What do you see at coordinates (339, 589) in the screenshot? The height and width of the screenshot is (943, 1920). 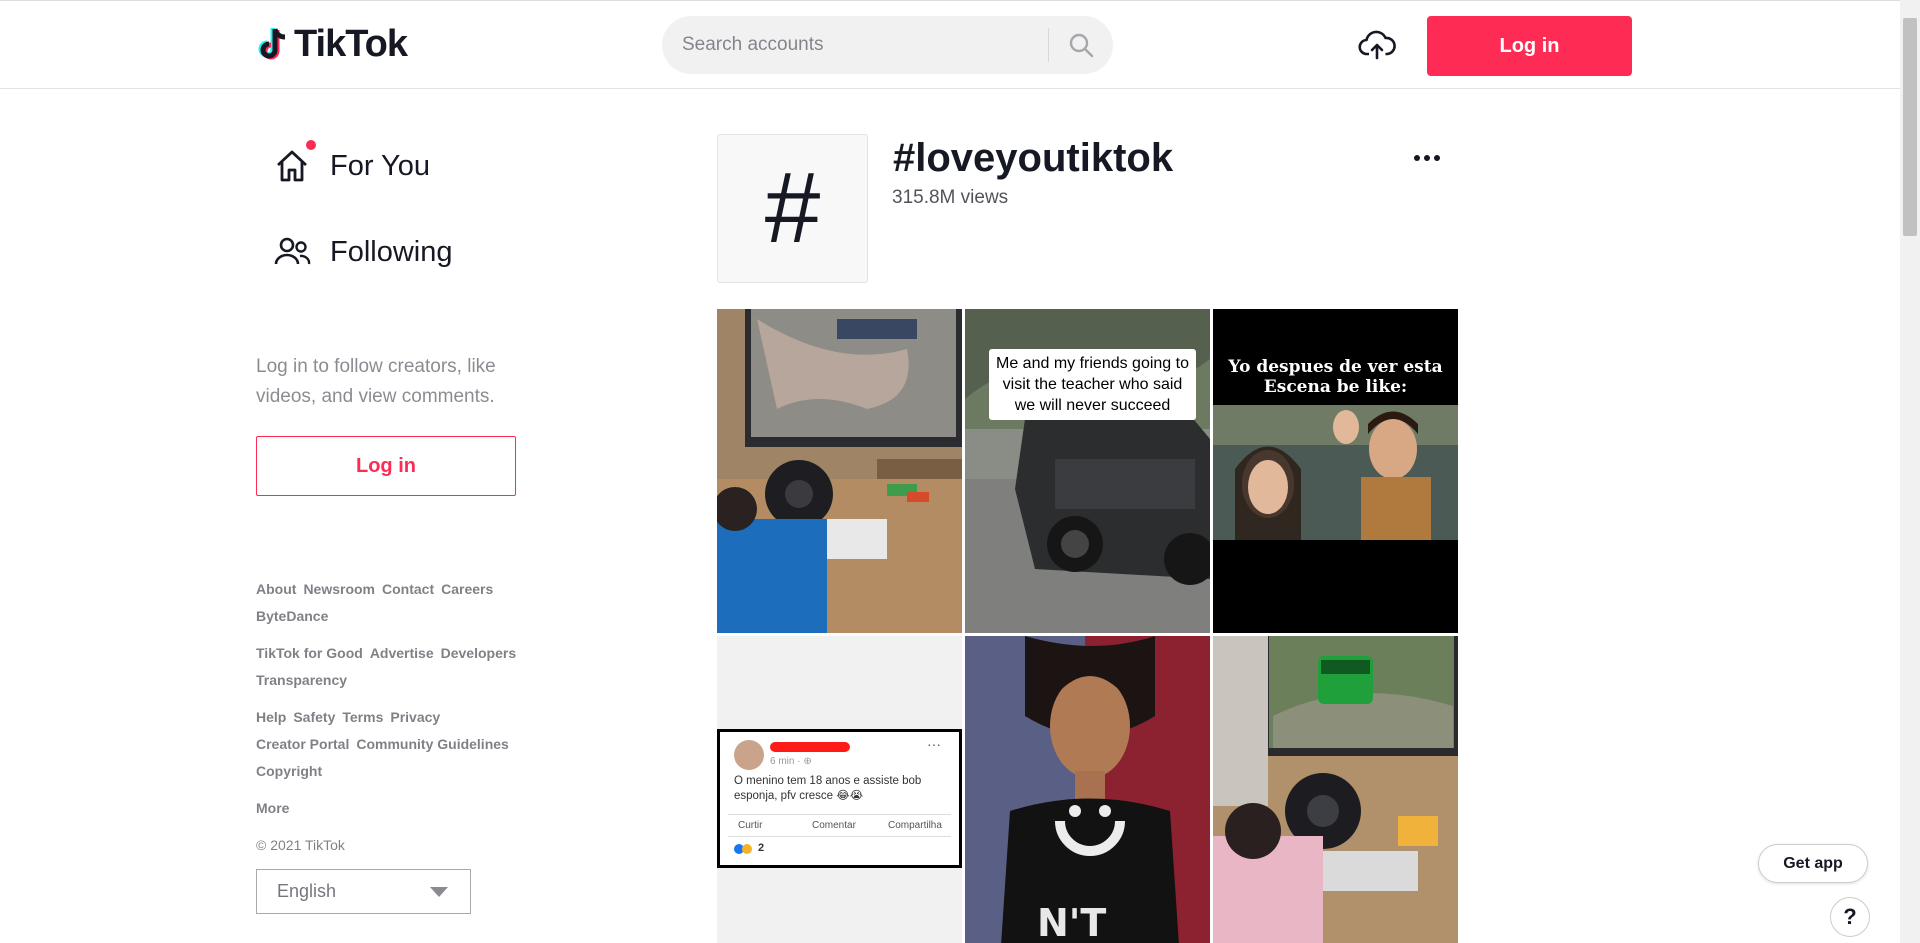 I see `footer-link: Newsroom` at bounding box center [339, 589].